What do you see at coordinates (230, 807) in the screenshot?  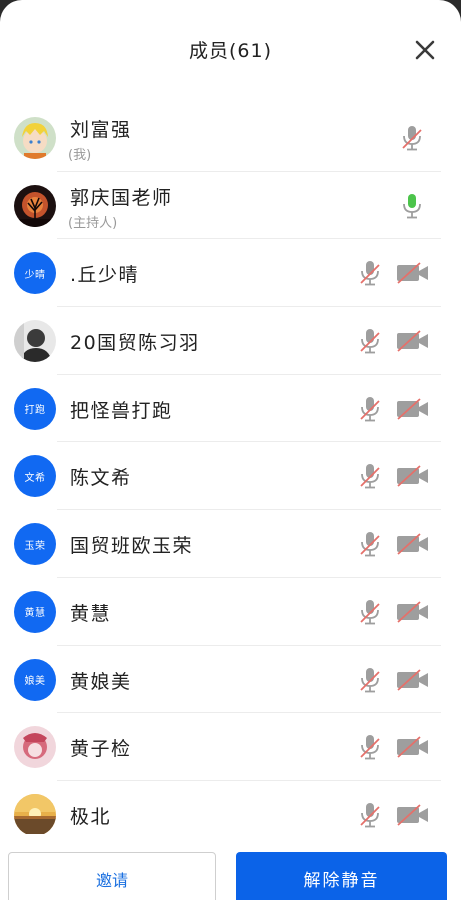 I see `member-row: 极北` at bounding box center [230, 807].